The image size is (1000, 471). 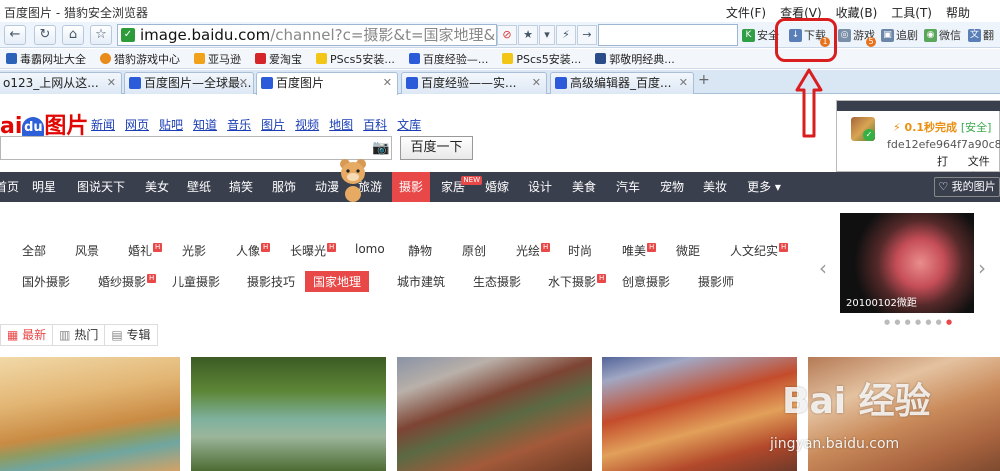 What do you see at coordinates (967, 187) in the screenshot?
I see `my-pictures-button: ♡ 我的图片` at bounding box center [967, 187].